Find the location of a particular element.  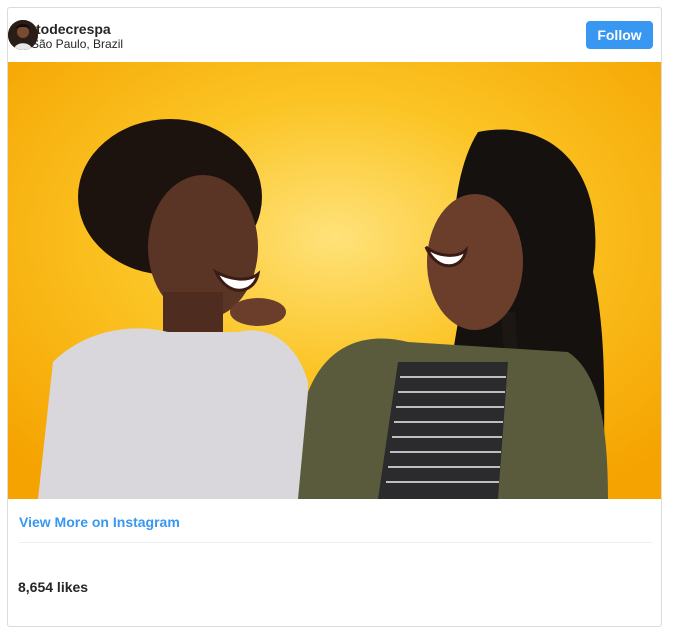

post-header: todecrespa São Paulo, Brazil Follow is located at coordinates (334, 35).